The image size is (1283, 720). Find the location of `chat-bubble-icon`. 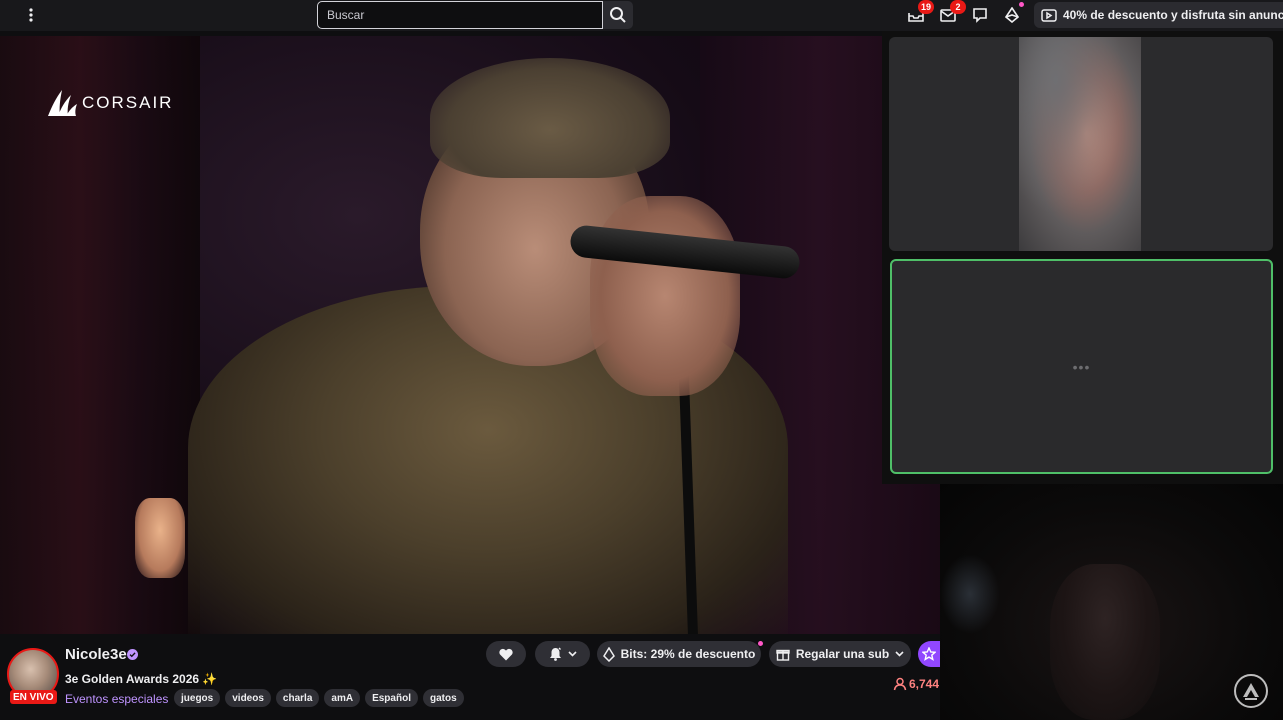

chat-bubble-icon is located at coordinates (980, 15).